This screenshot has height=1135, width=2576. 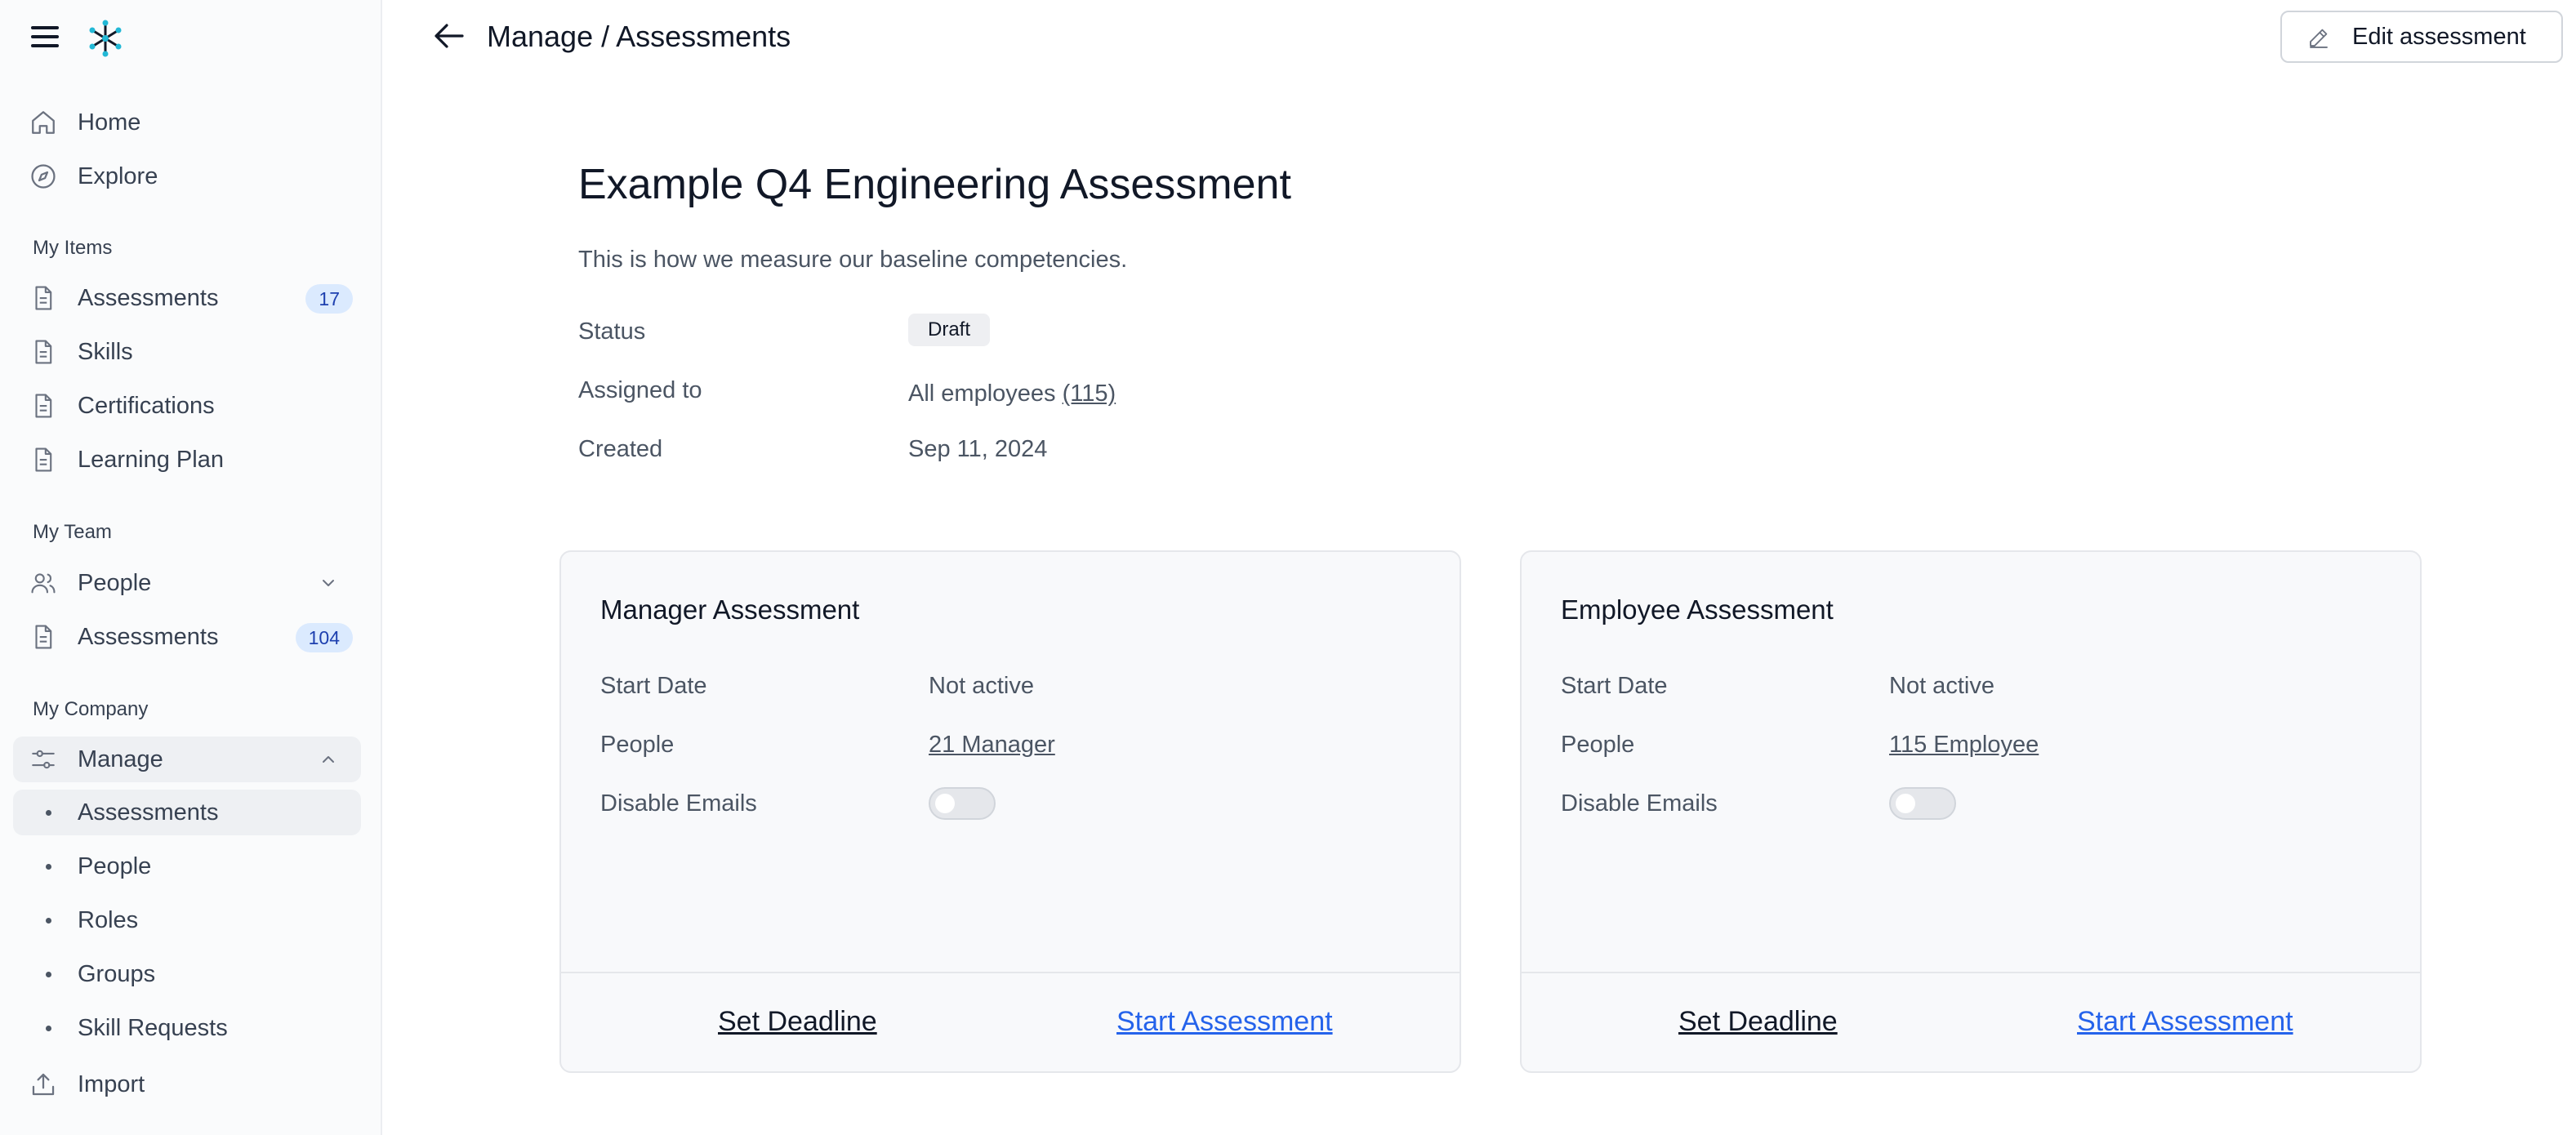 I want to click on sidebar-item-import: Import, so click(x=187, y=1084).